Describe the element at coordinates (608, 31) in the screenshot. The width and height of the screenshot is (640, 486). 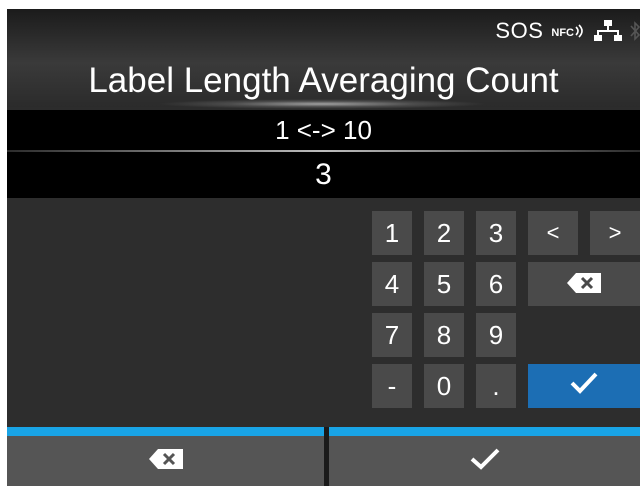
I see `network-icon` at that location.